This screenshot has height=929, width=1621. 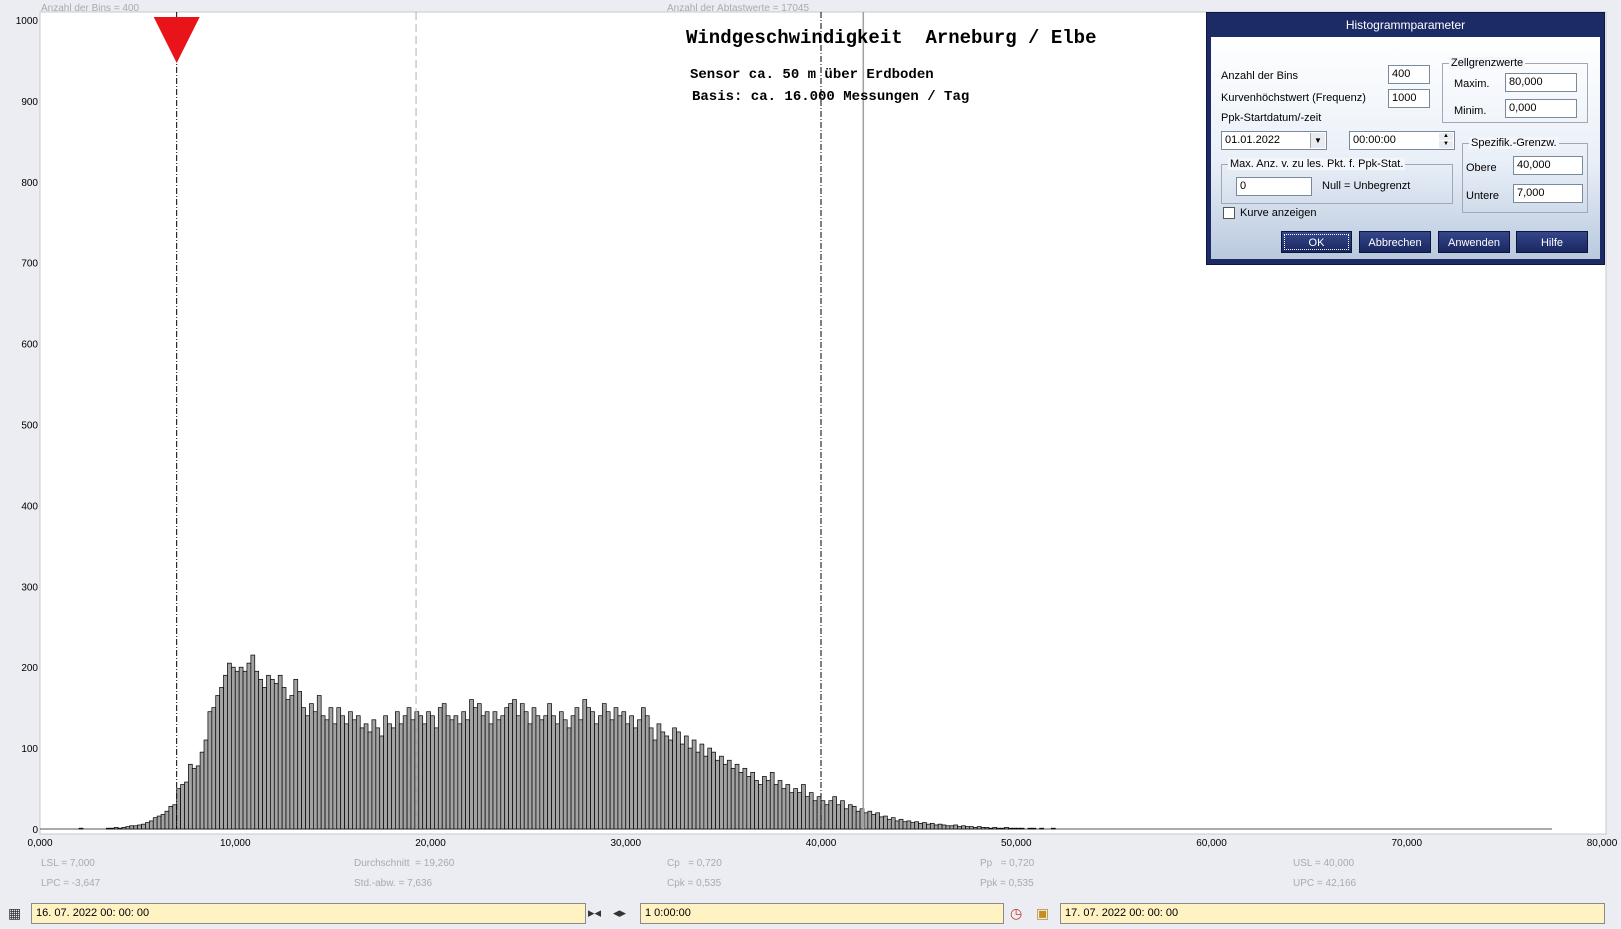 What do you see at coordinates (393, 883) in the screenshot?
I see `stat-std: Std.-abw. = 7,636` at bounding box center [393, 883].